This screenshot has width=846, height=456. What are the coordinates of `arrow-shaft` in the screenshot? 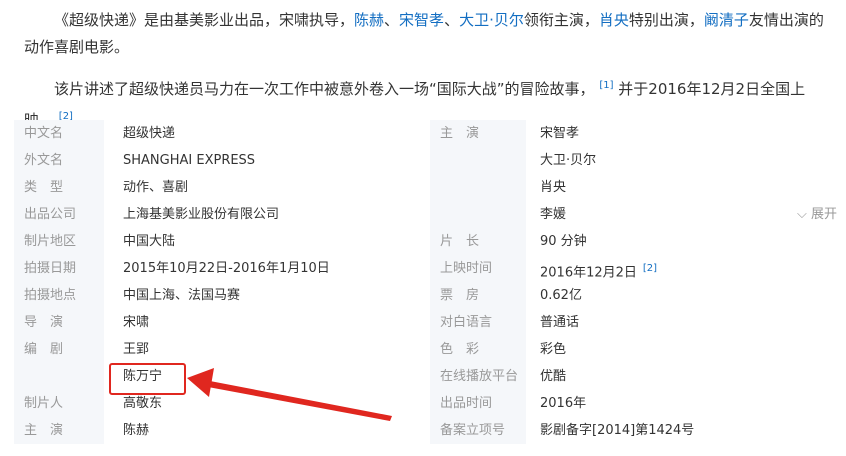 It's located at (300, 401).